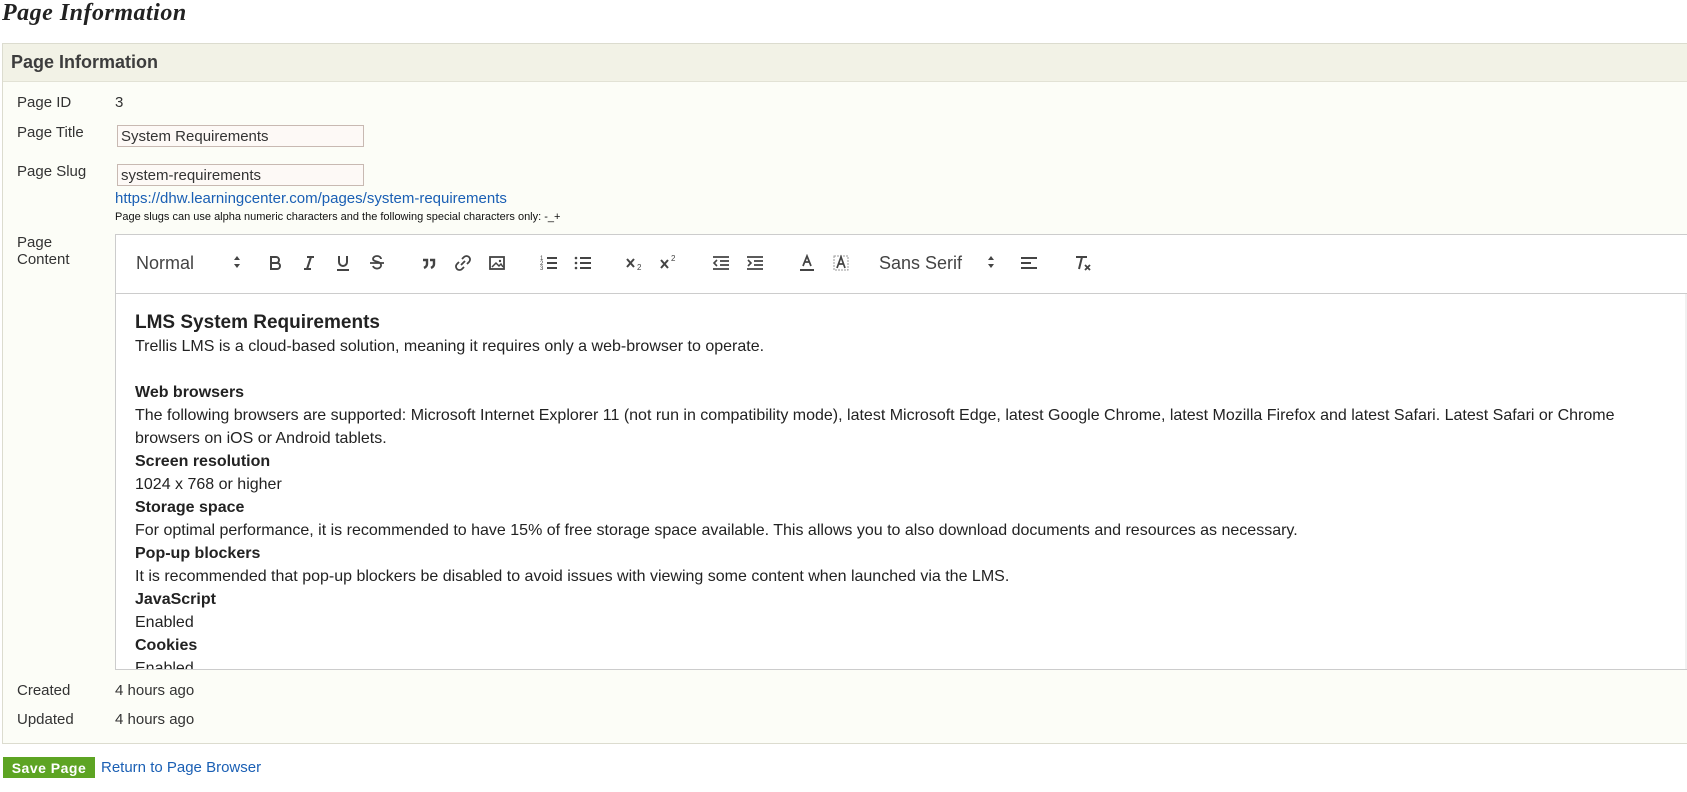 Image resolution: width=1687 pixels, height=792 pixels. What do you see at coordinates (52, 171) in the screenshot?
I see `page-slug-label: Page Slug` at bounding box center [52, 171].